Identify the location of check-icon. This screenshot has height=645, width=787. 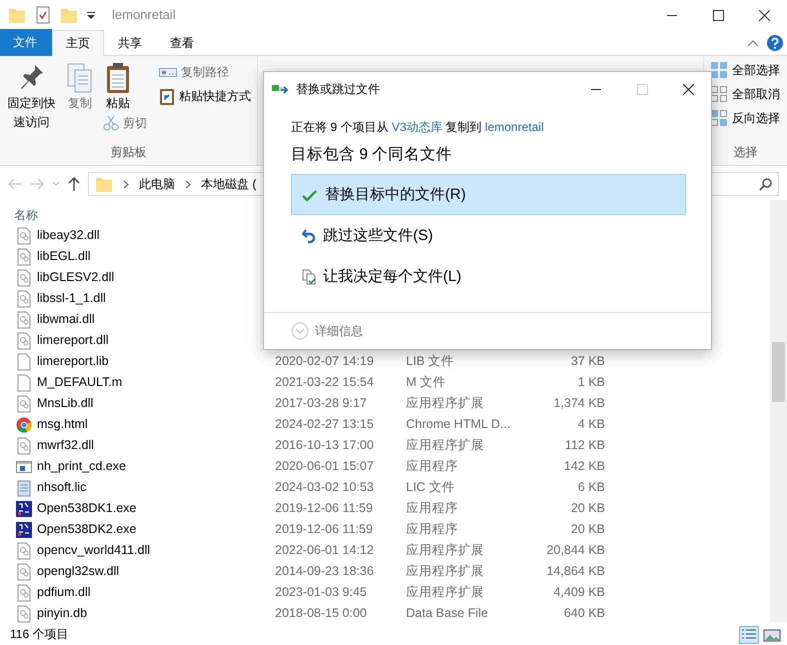
(310, 195).